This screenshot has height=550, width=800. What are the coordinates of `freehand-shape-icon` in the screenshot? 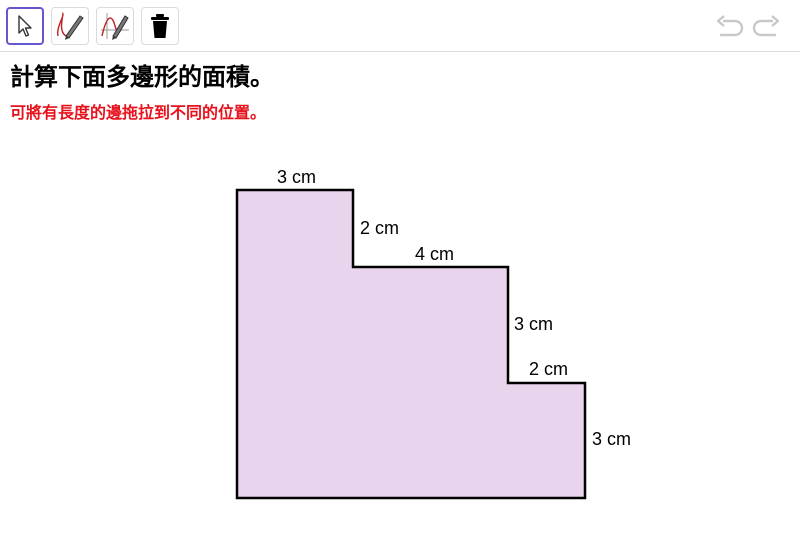 It's located at (115, 26).